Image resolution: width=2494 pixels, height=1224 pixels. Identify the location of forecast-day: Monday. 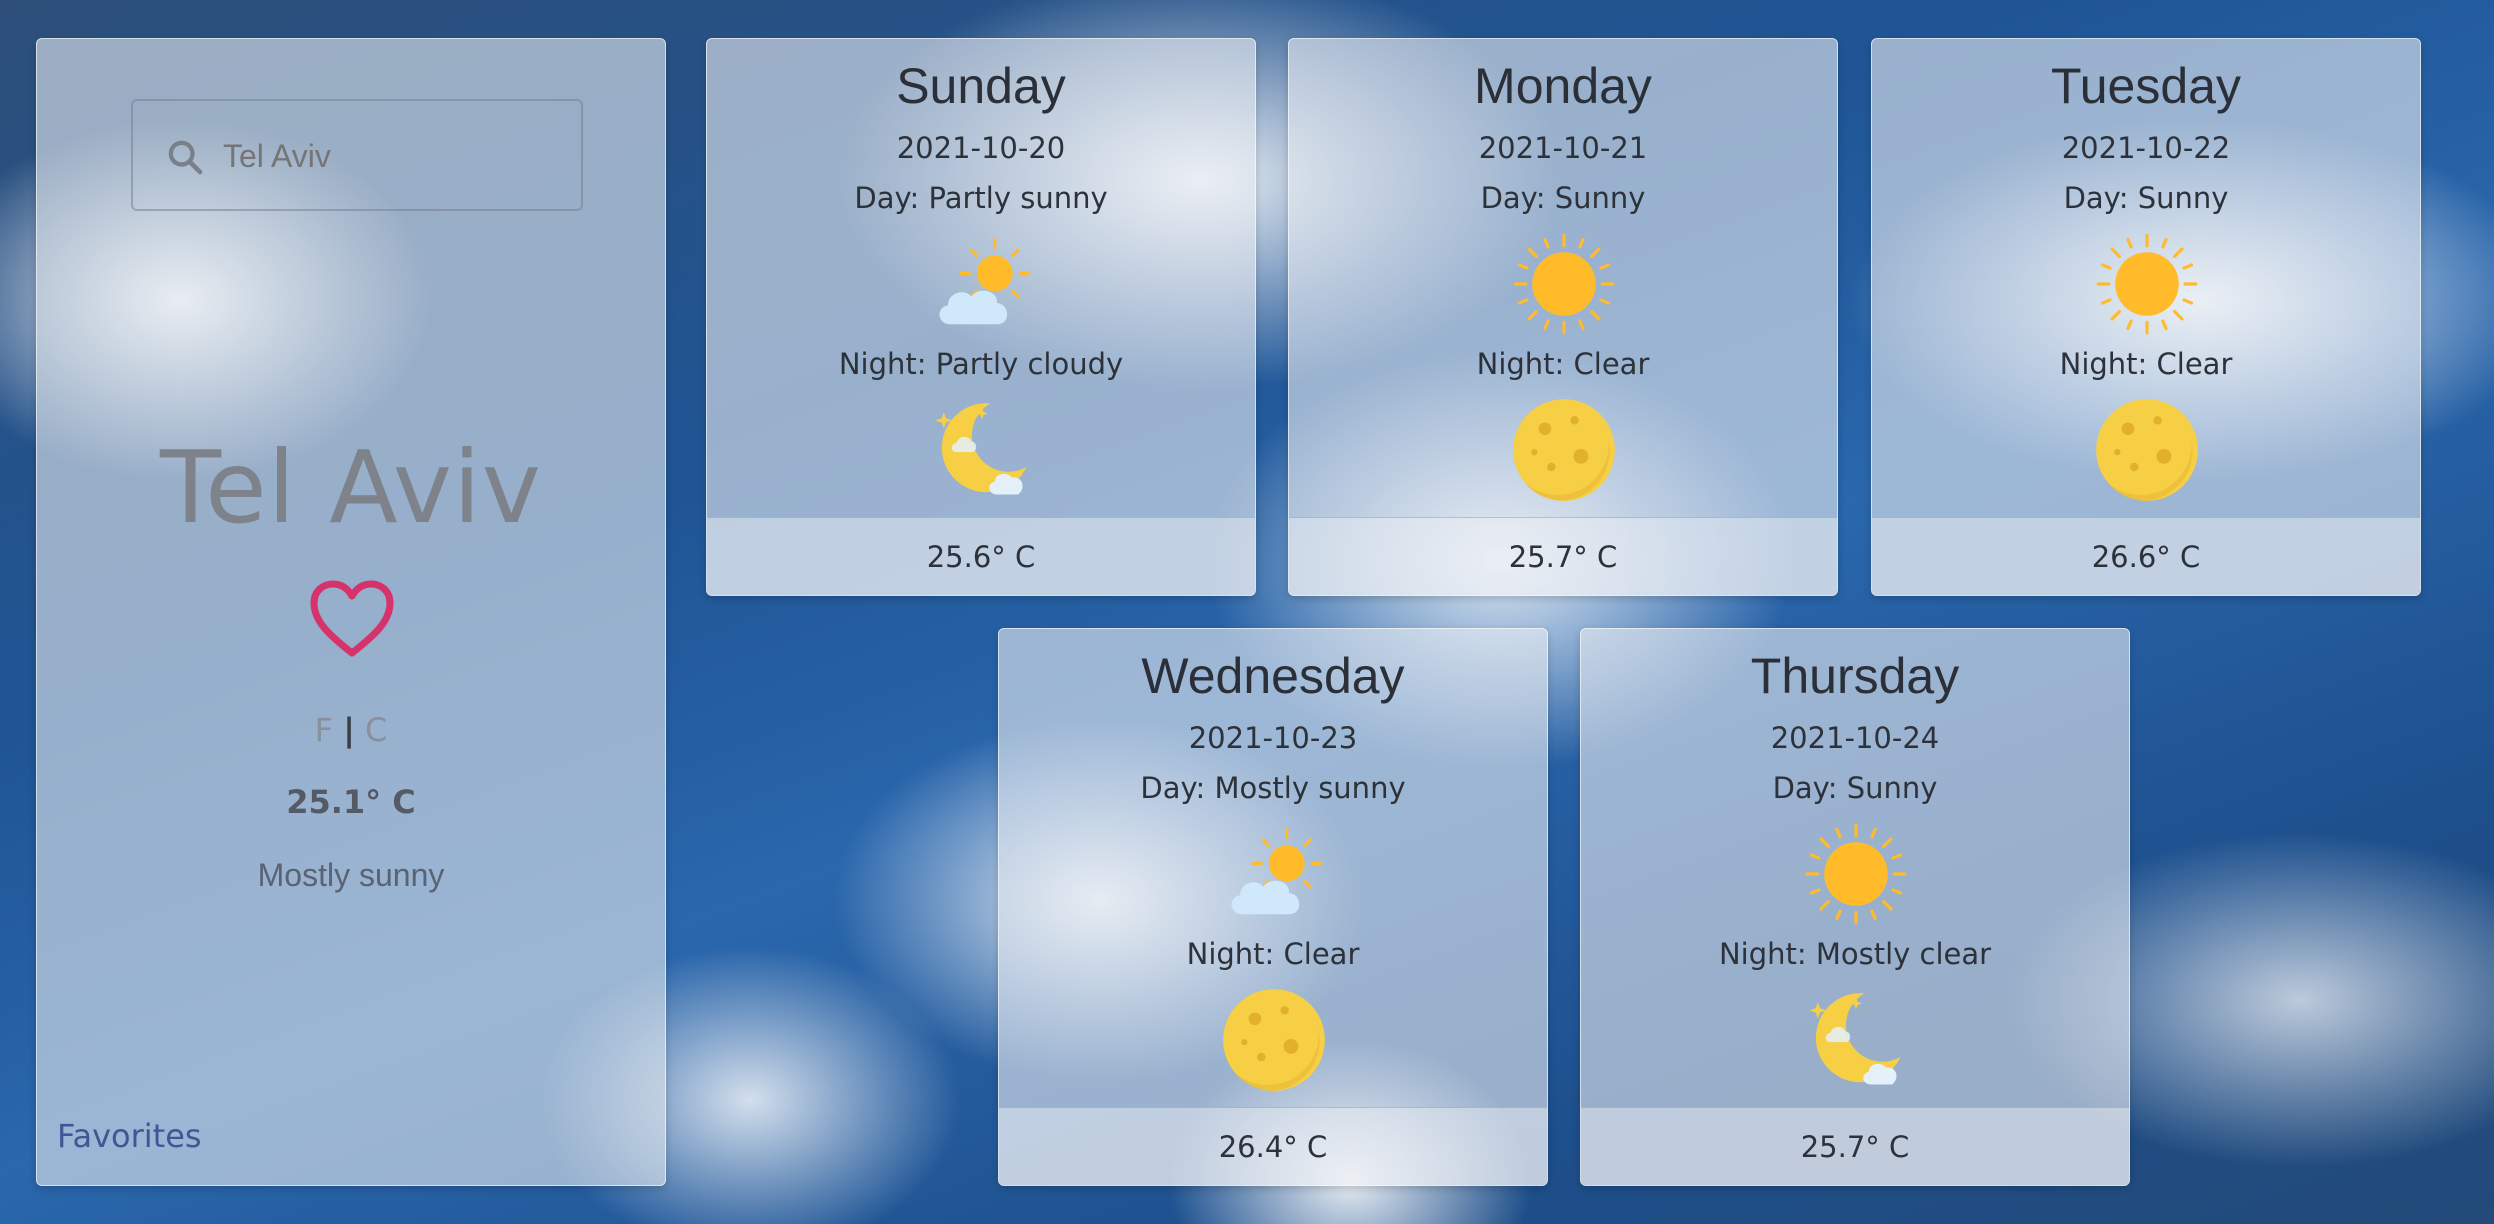
(1563, 86).